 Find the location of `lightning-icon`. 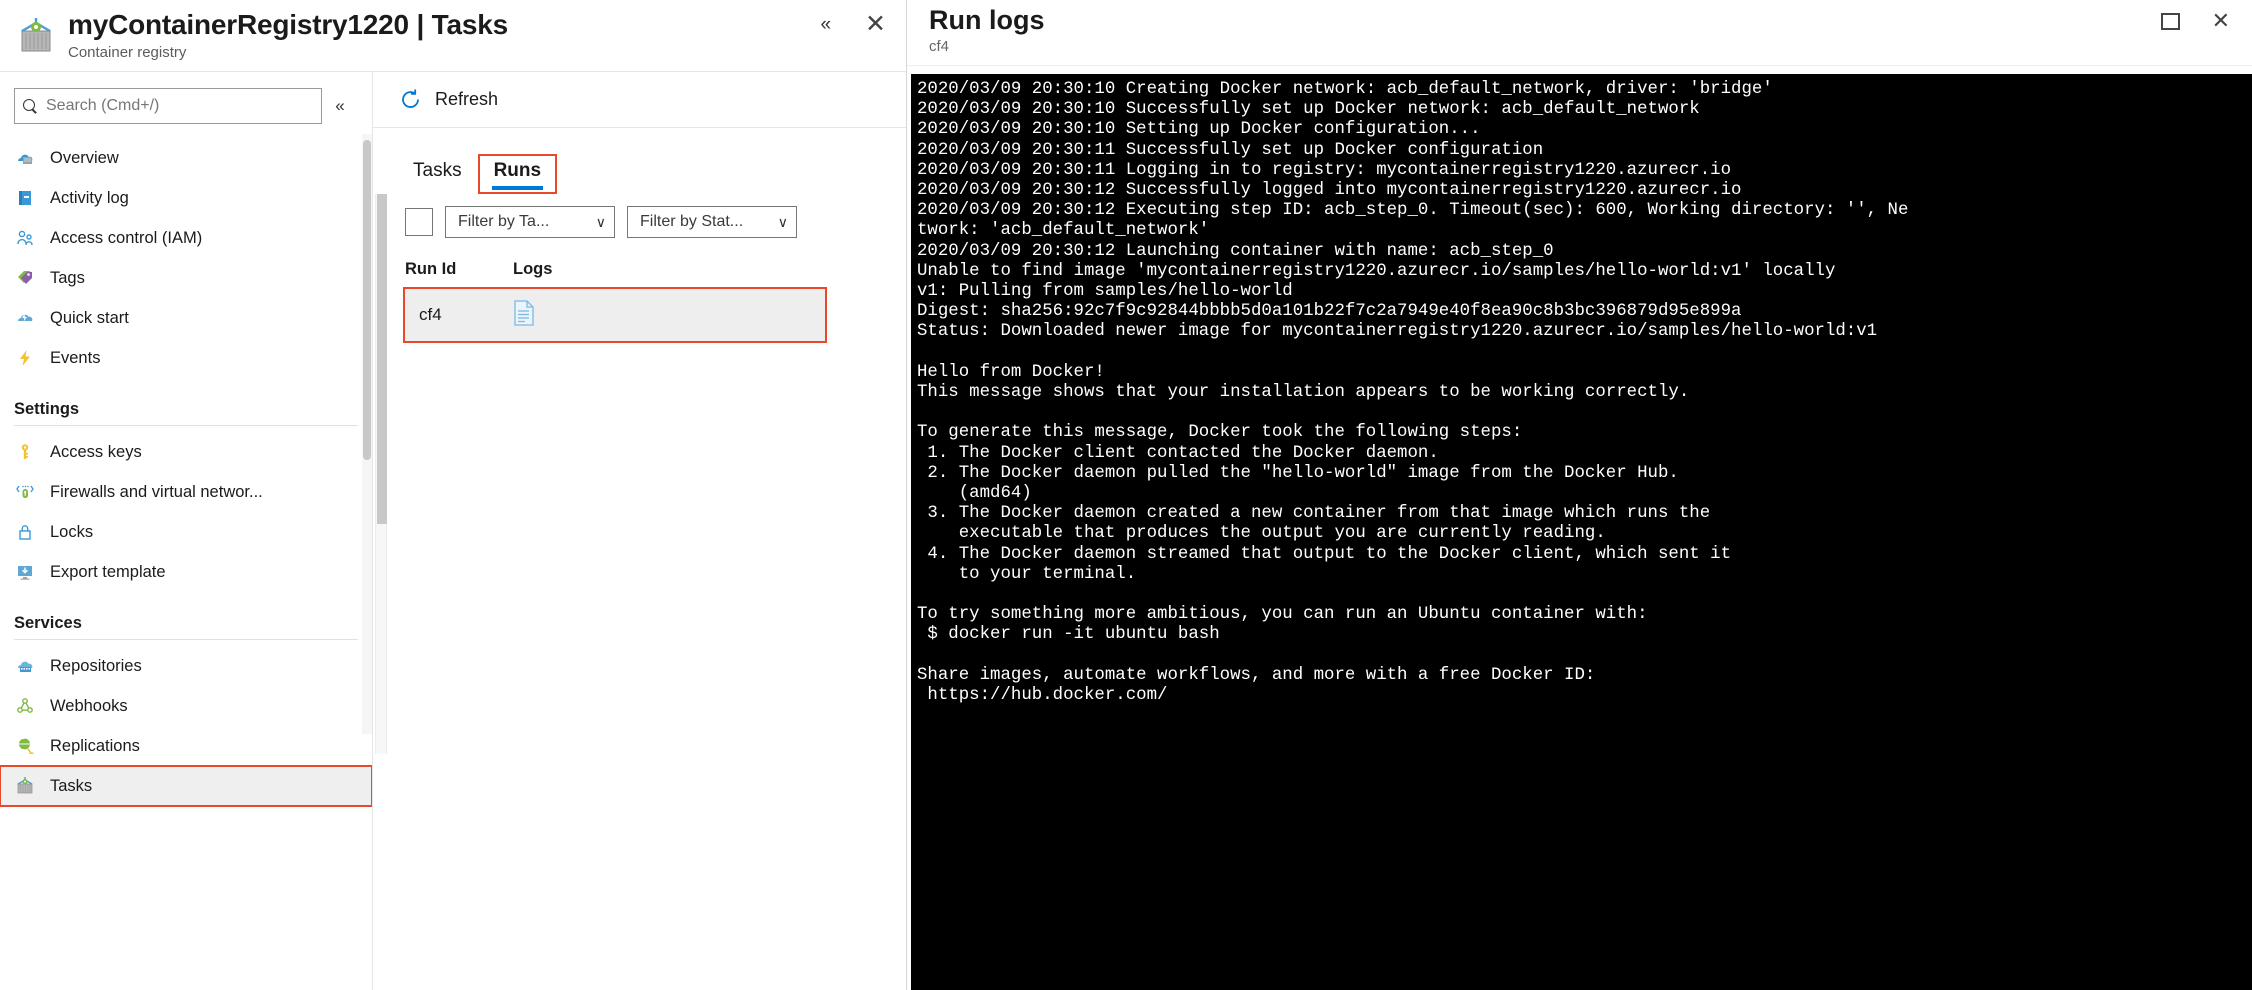

lightning-icon is located at coordinates (25, 358).